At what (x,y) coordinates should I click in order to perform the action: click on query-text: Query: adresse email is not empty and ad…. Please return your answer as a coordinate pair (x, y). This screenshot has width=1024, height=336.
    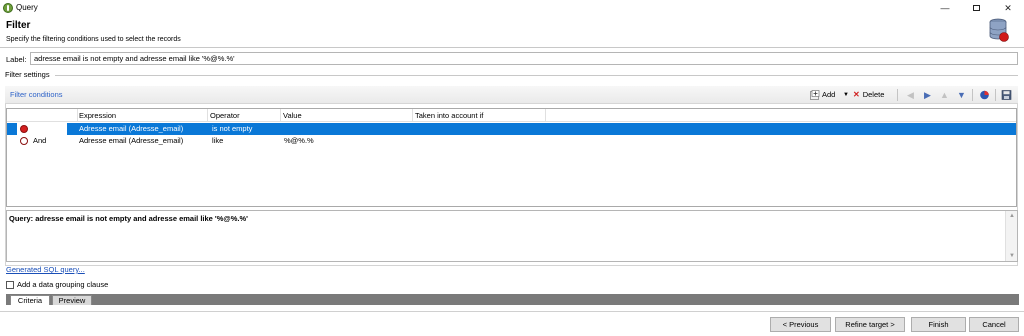
    Looking at the image, I should click on (128, 218).